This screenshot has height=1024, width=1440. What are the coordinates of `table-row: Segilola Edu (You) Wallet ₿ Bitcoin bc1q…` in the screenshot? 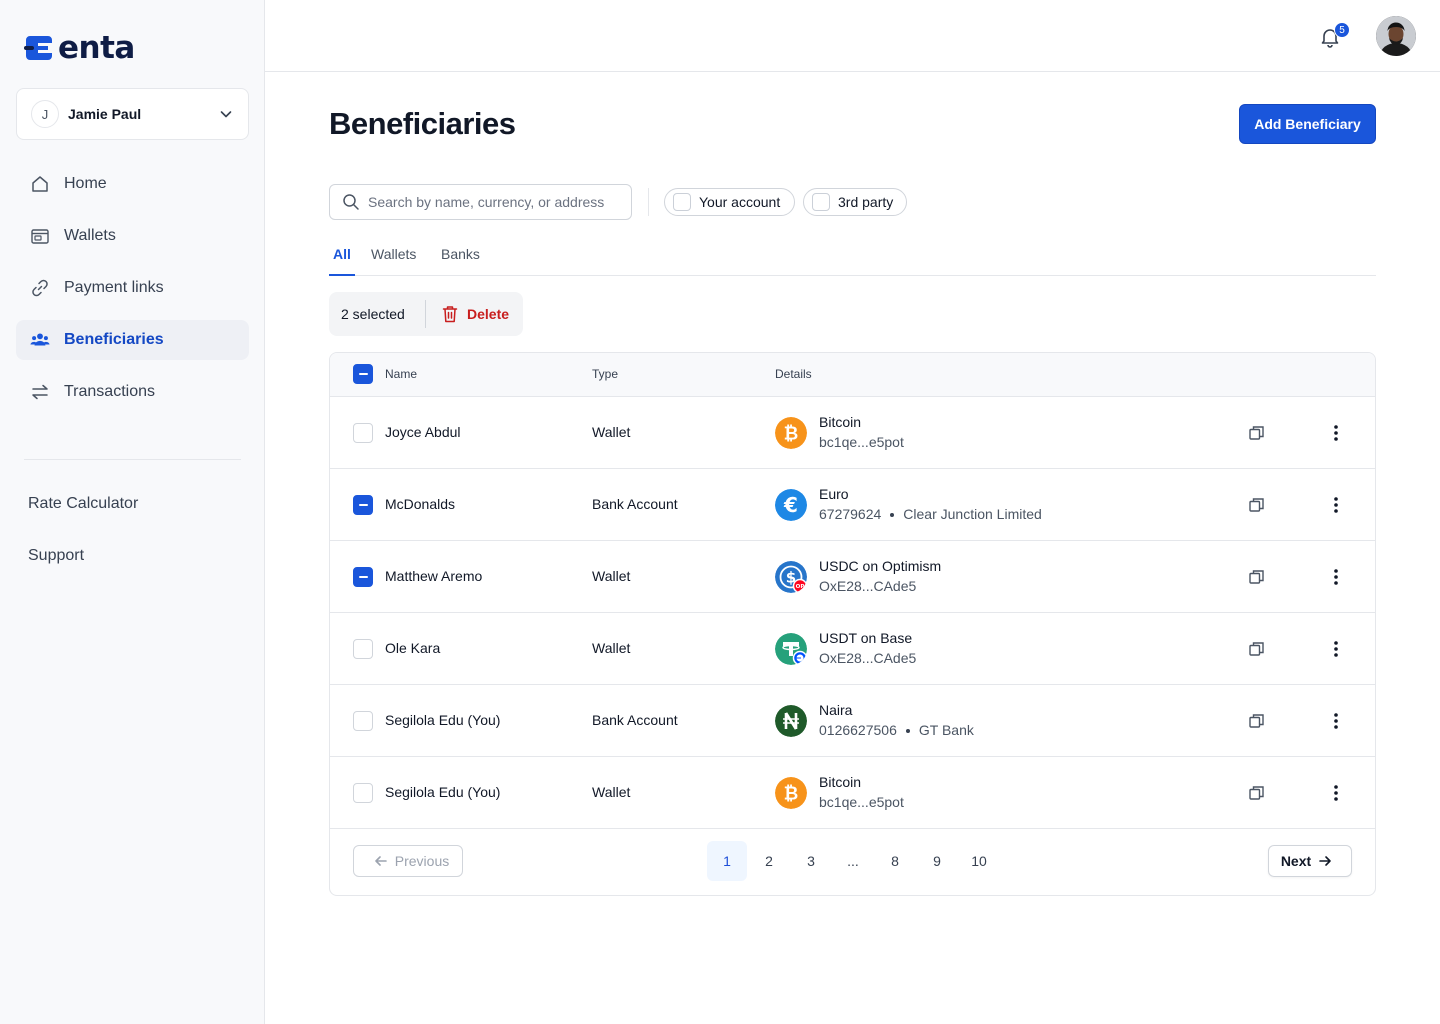 It's located at (852, 793).